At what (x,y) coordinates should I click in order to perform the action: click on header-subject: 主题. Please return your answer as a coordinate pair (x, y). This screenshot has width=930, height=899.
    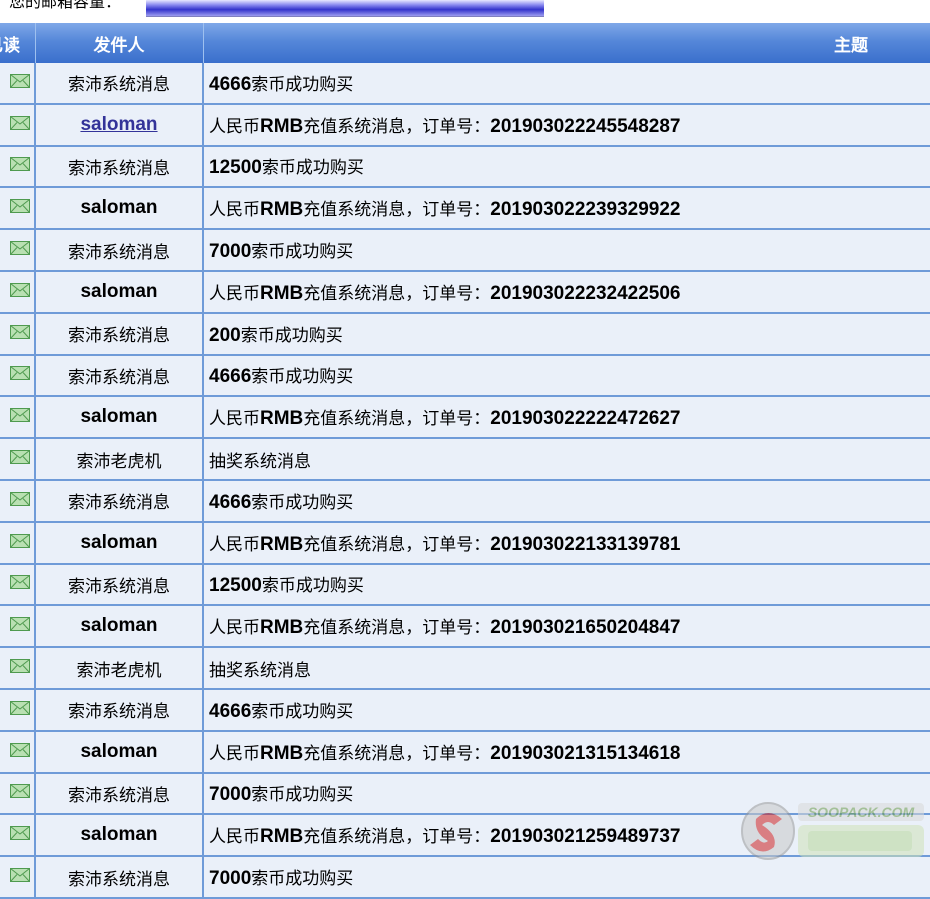
    Looking at the image, I should click on (566, 43).